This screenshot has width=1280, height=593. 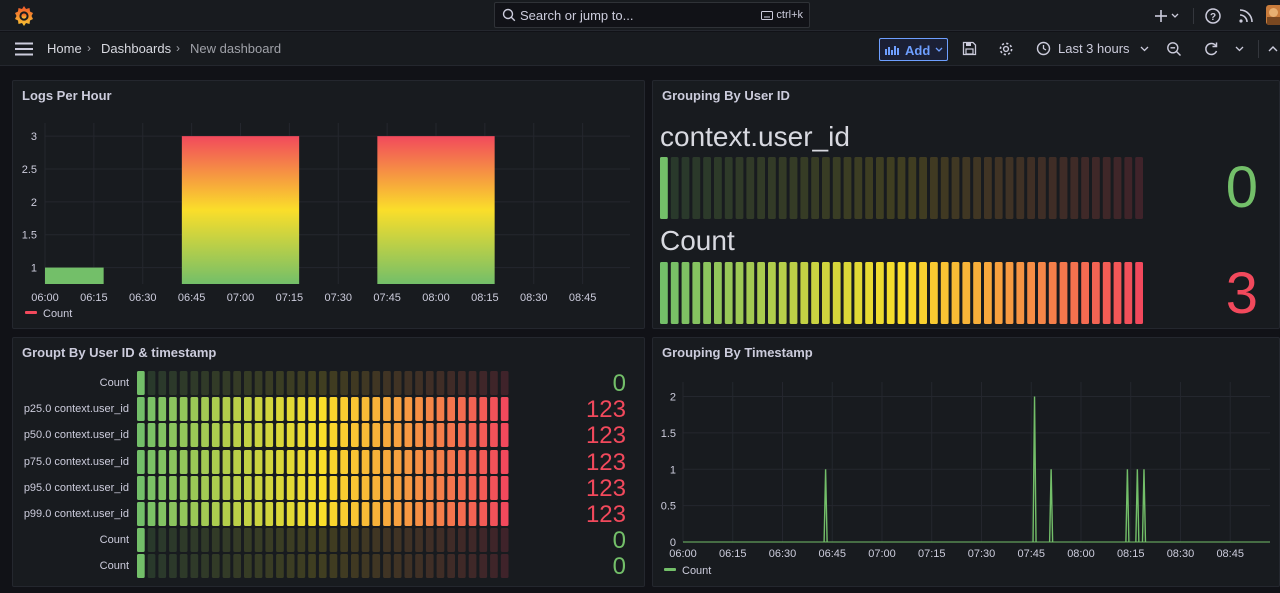 I want to click on x-tick-label: 06:15, so click(x=94, y=298).